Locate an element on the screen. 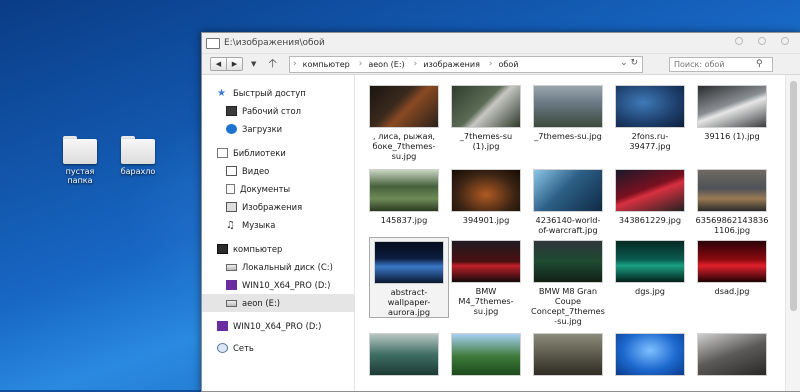  back-button: ◀ is located at coordinates (218, 64).